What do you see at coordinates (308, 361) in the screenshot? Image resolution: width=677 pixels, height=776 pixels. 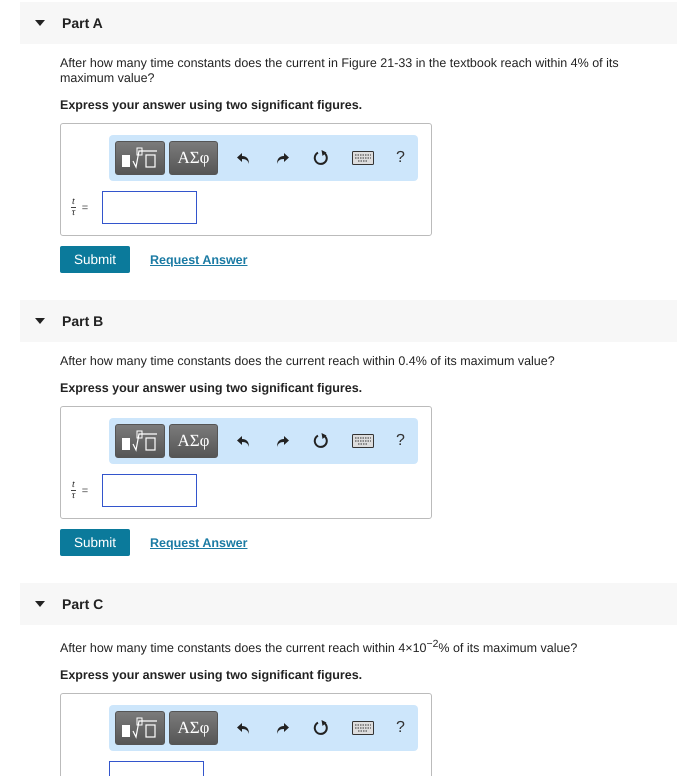 I see `question-text: After how many time constants does the current reach within 0.4% of its maximum value?` at bounding box center [308, 361].